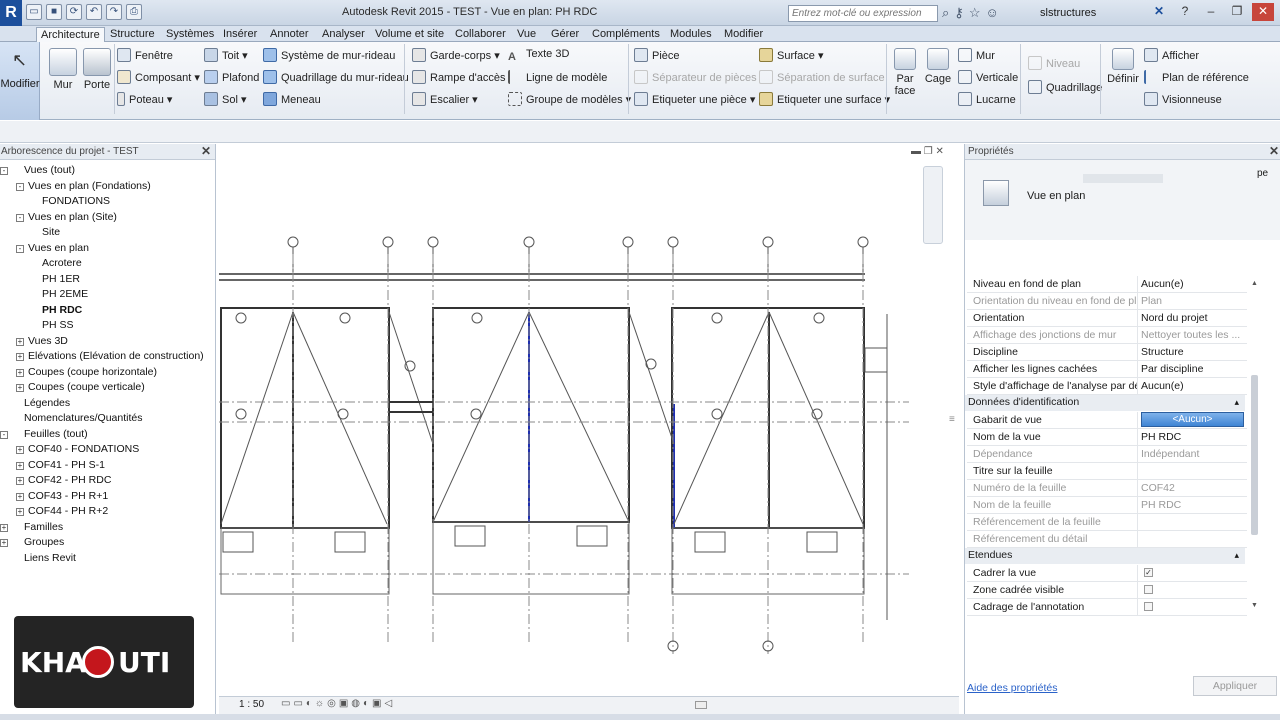  I want to click on composant-button: Composant ▾, so click(158, 77).